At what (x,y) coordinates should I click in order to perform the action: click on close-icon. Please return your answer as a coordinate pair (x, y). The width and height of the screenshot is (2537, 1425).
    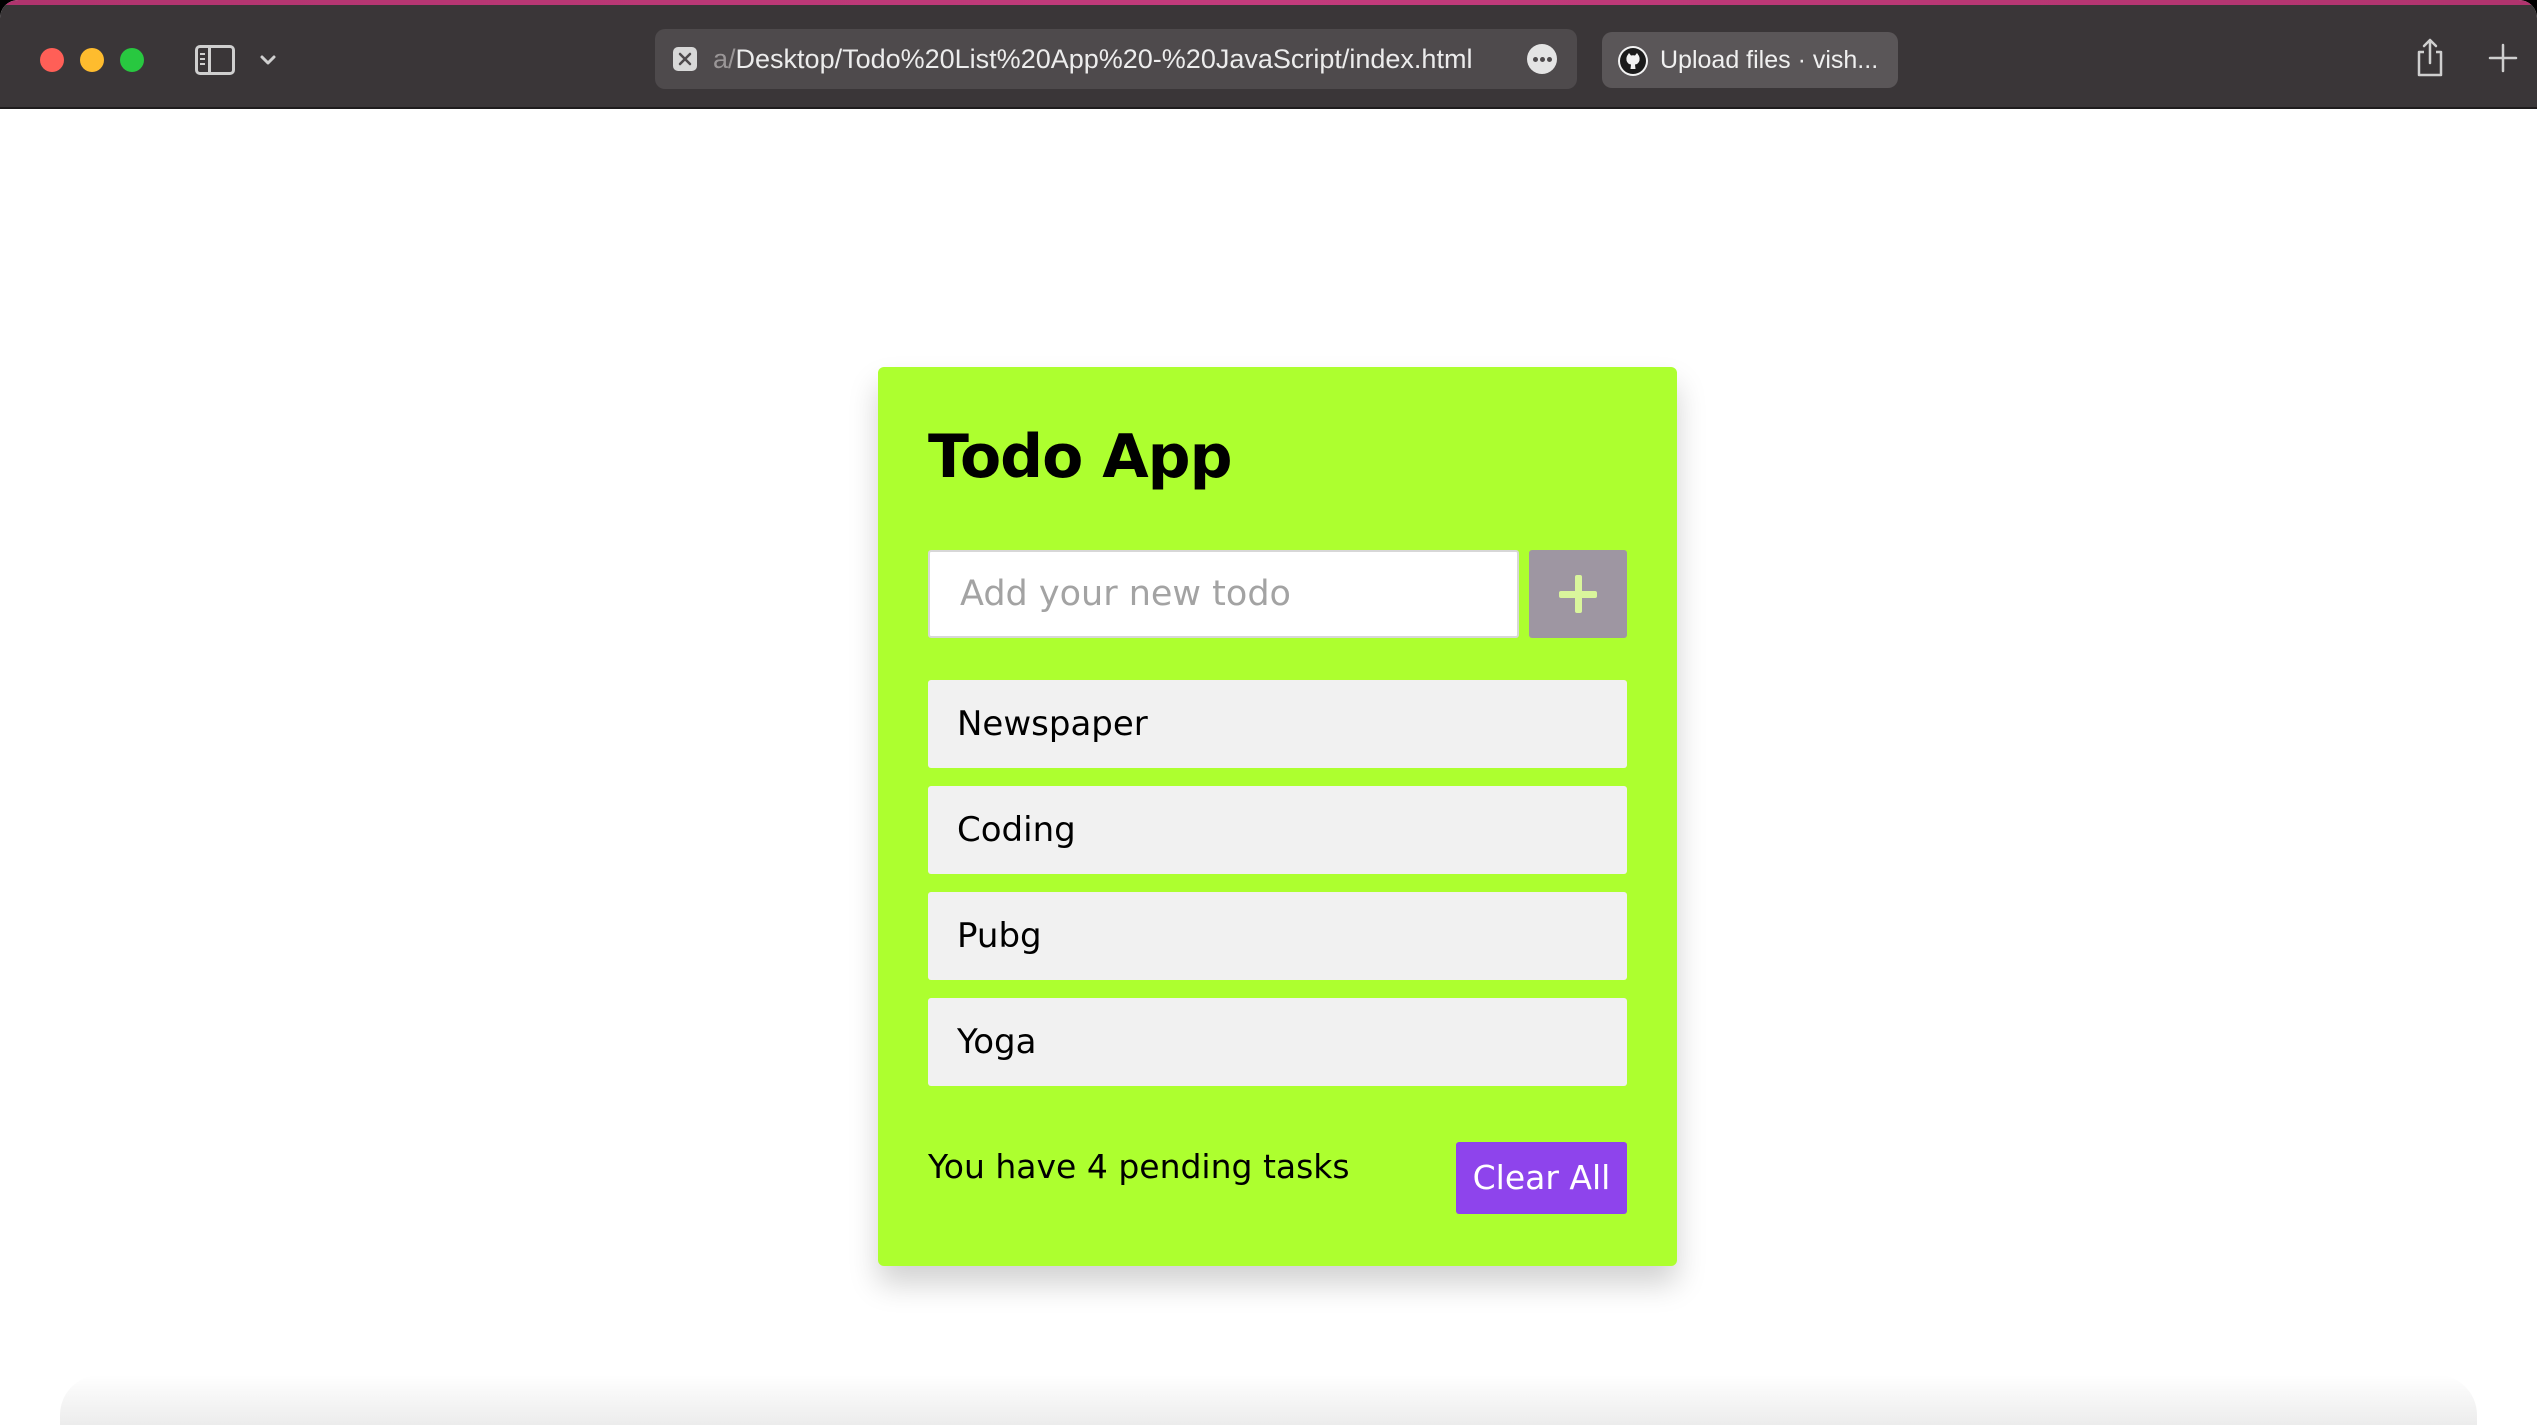
    Looking at the image, I should click on (685, 59).